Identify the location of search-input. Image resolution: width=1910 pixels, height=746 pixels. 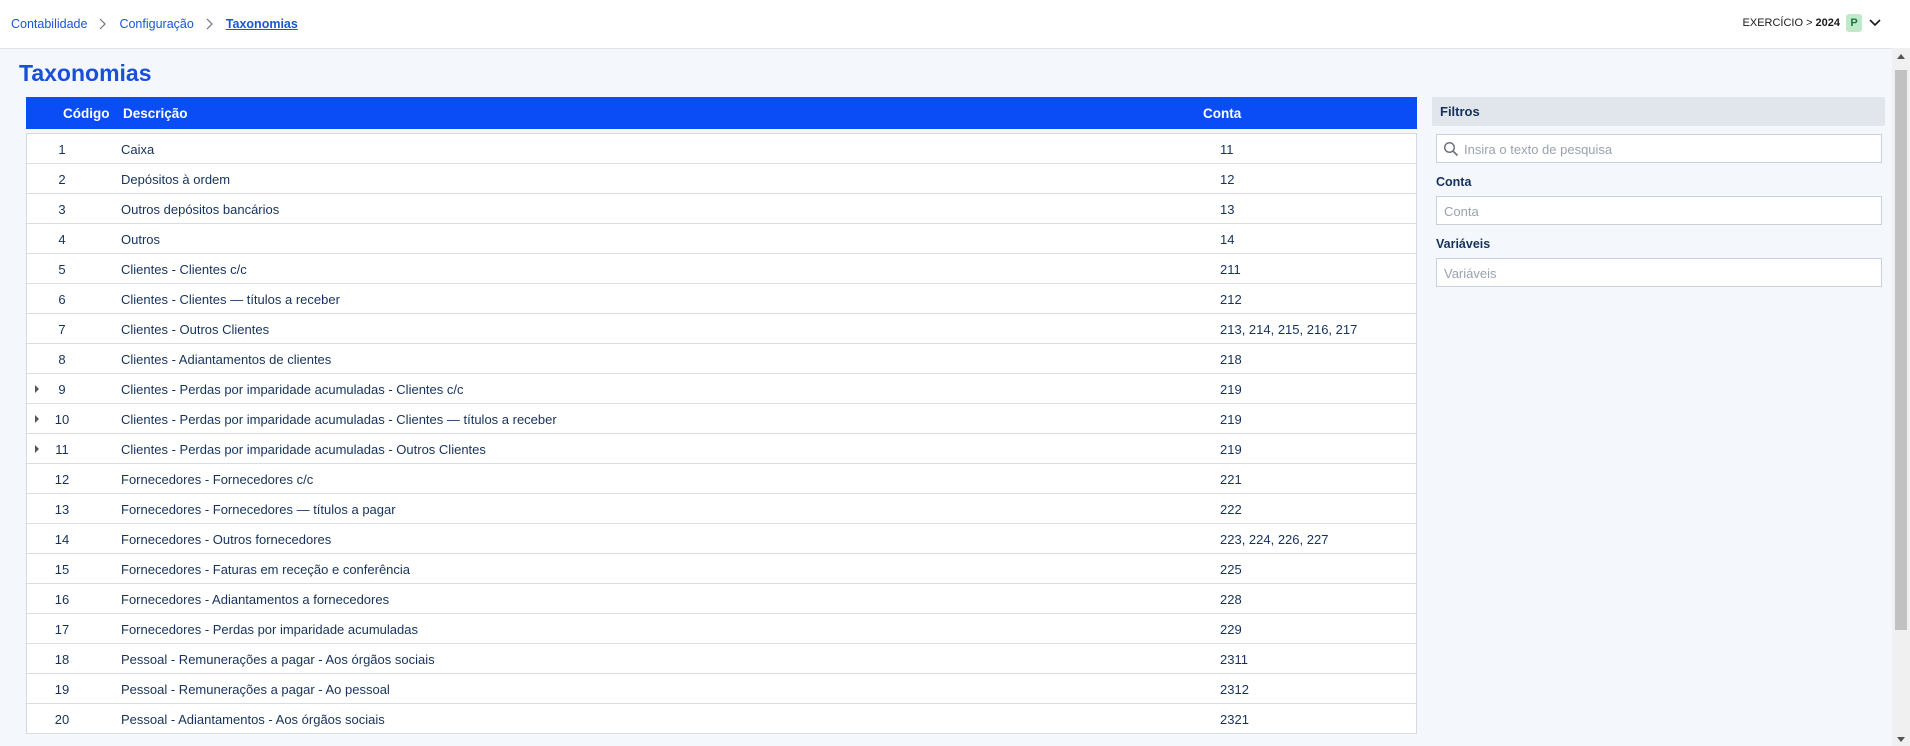
(1669, 149).